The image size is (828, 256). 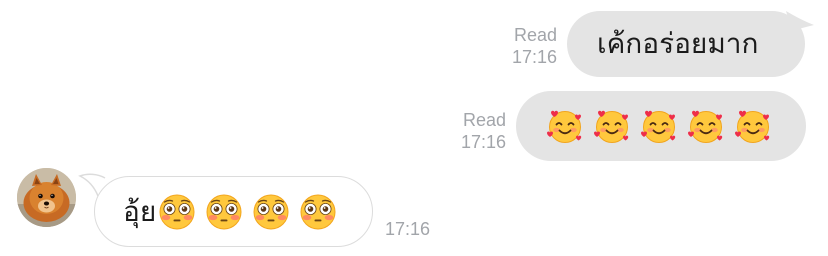 I want to click on sent-message-2-meta: Read 17:16, so click(x=477, y=131).